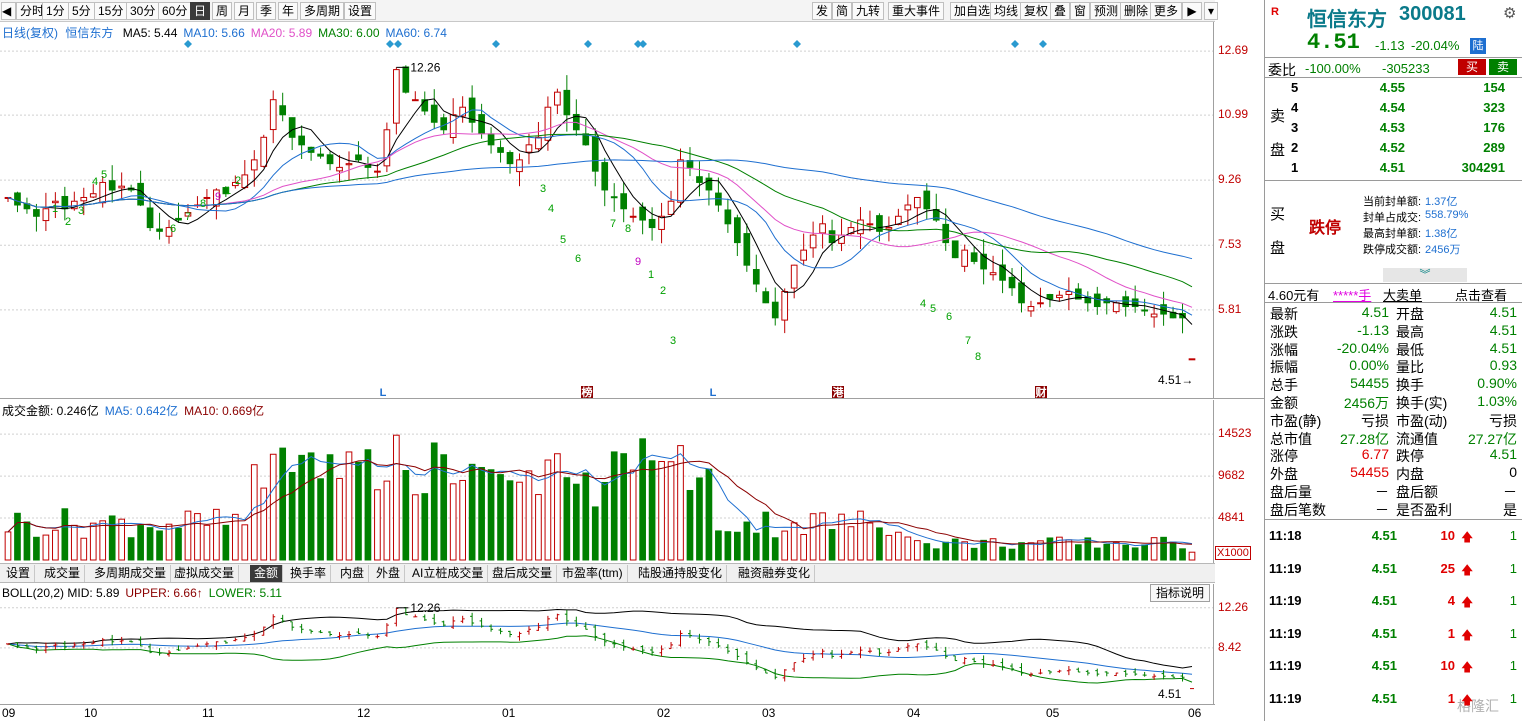 Image resolution: width=1522 pixels, height=721 pixels. I want to click on dropdown-icon: ▾, so click(1211, 11).